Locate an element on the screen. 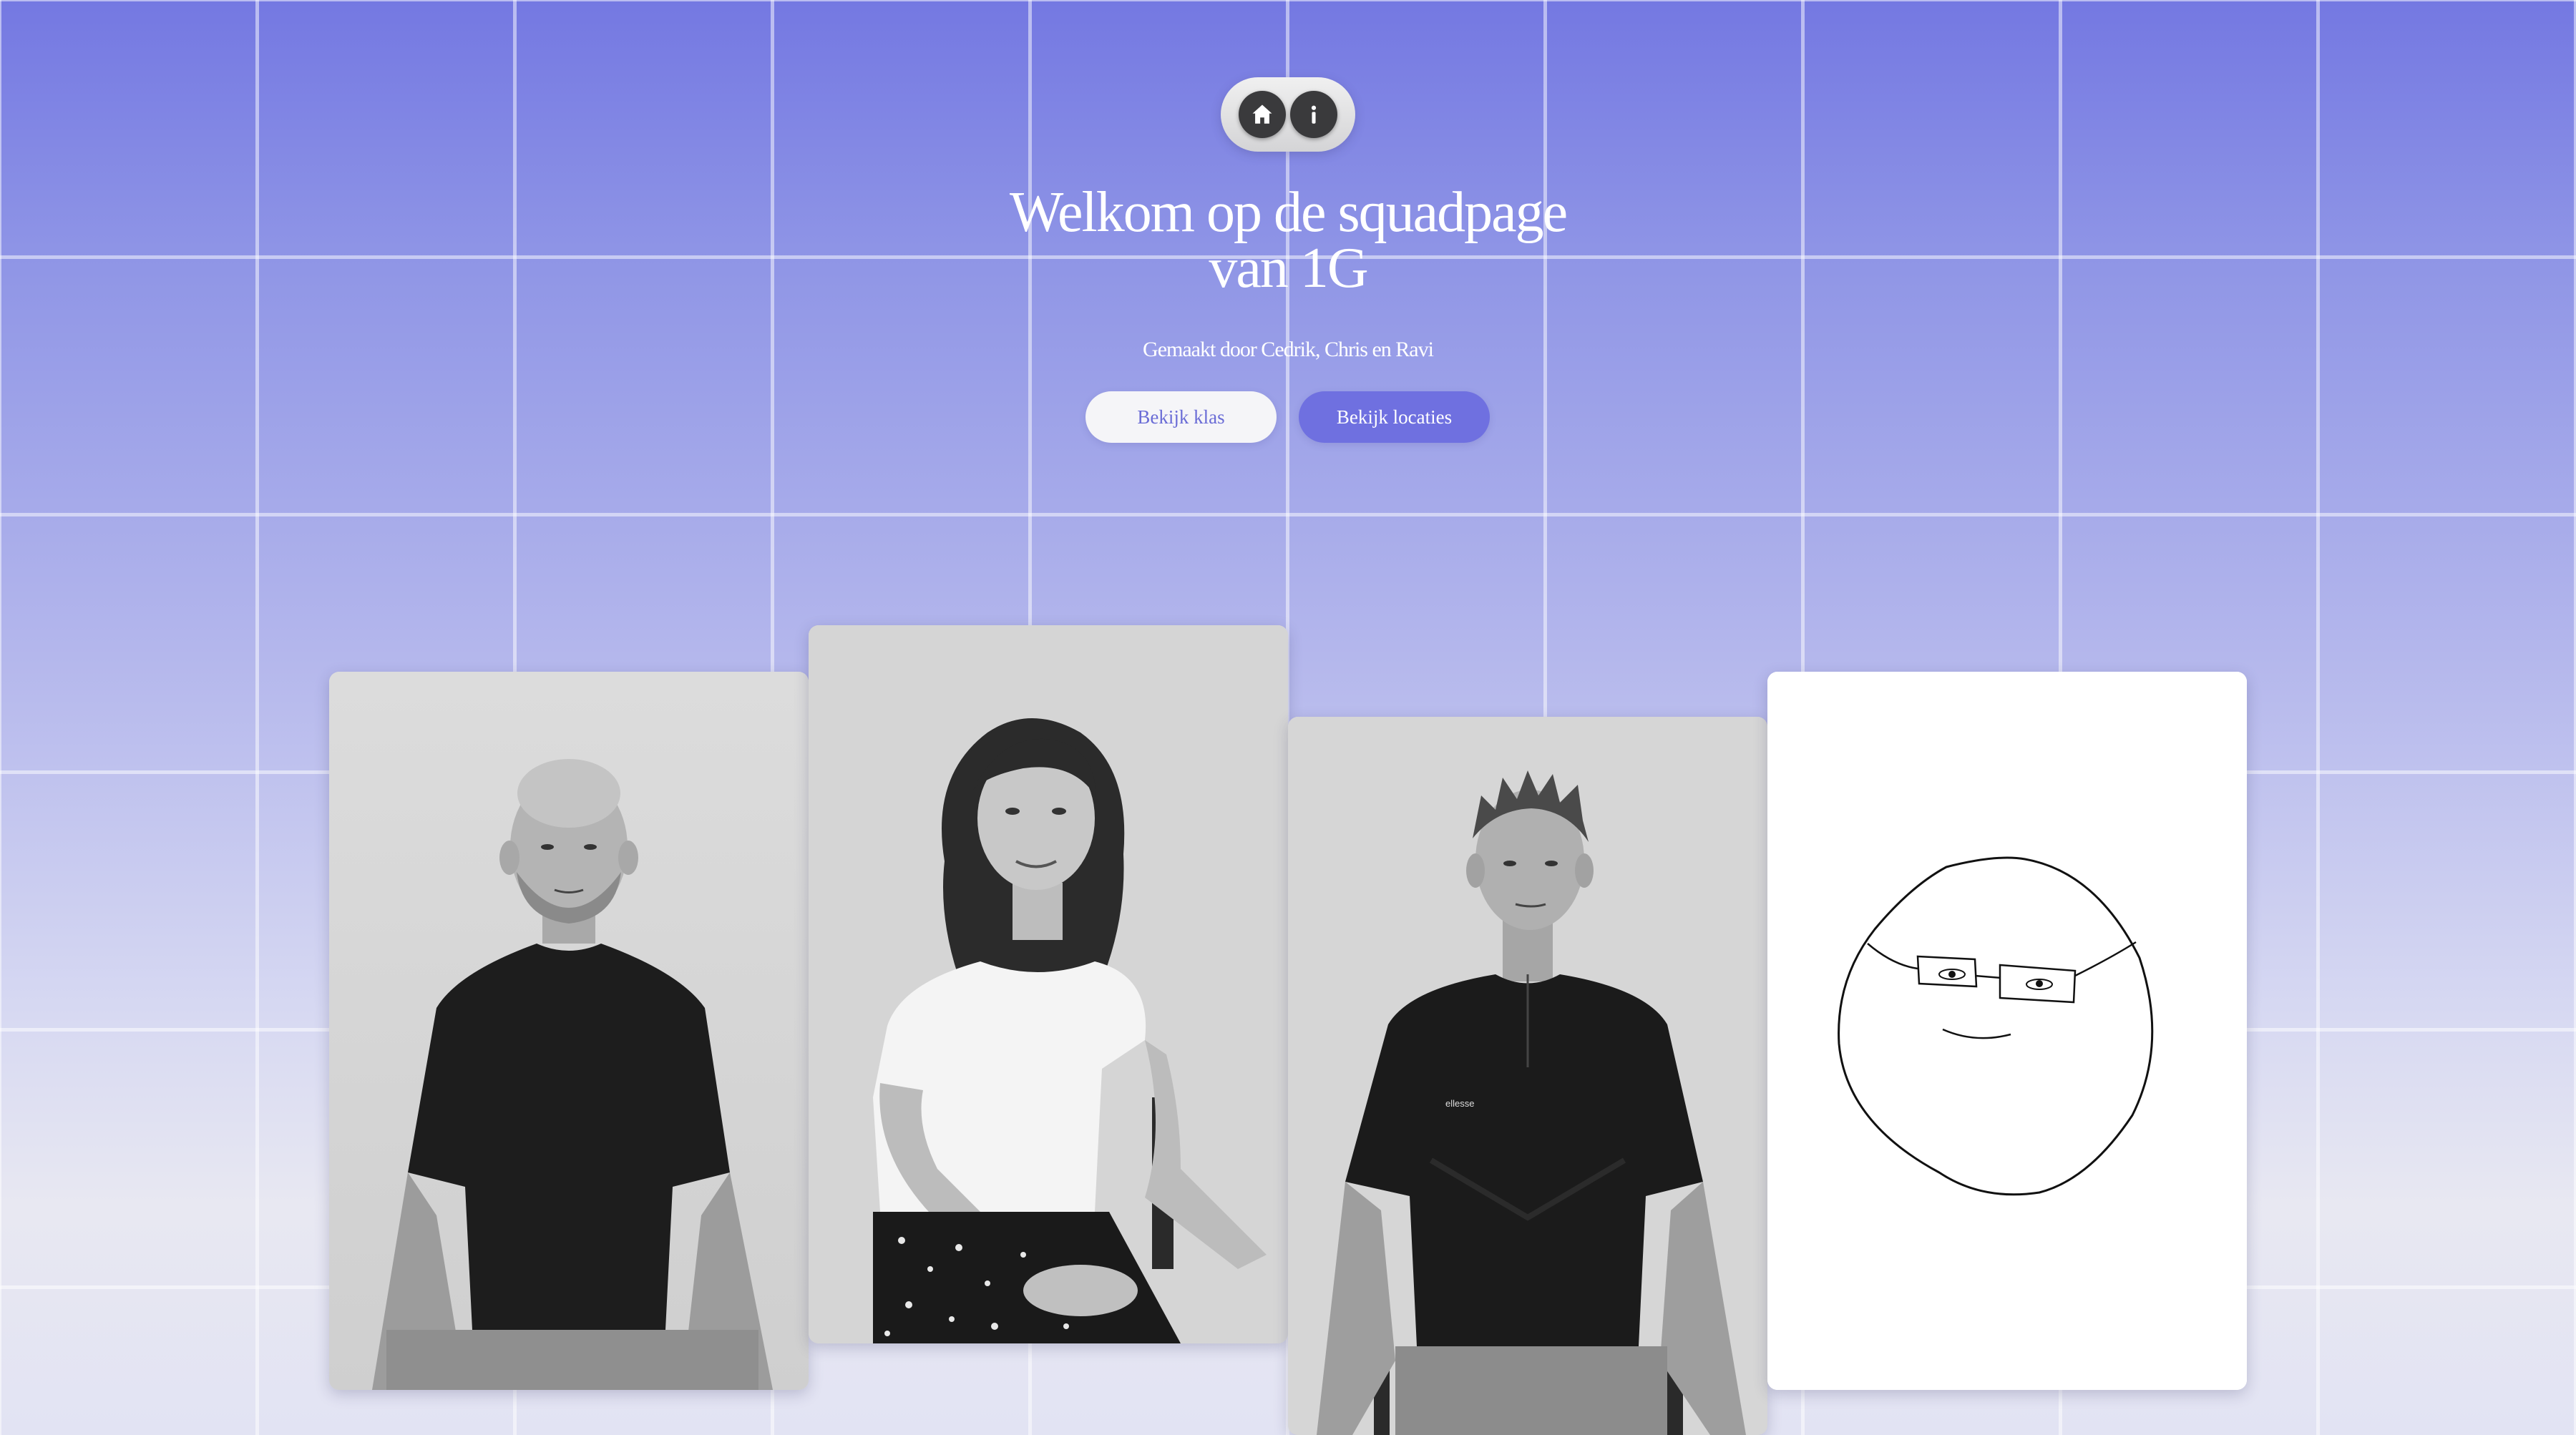 The height and width of the screenshot is (1435, 2576). info-button is located at coordinates (1313, 114).